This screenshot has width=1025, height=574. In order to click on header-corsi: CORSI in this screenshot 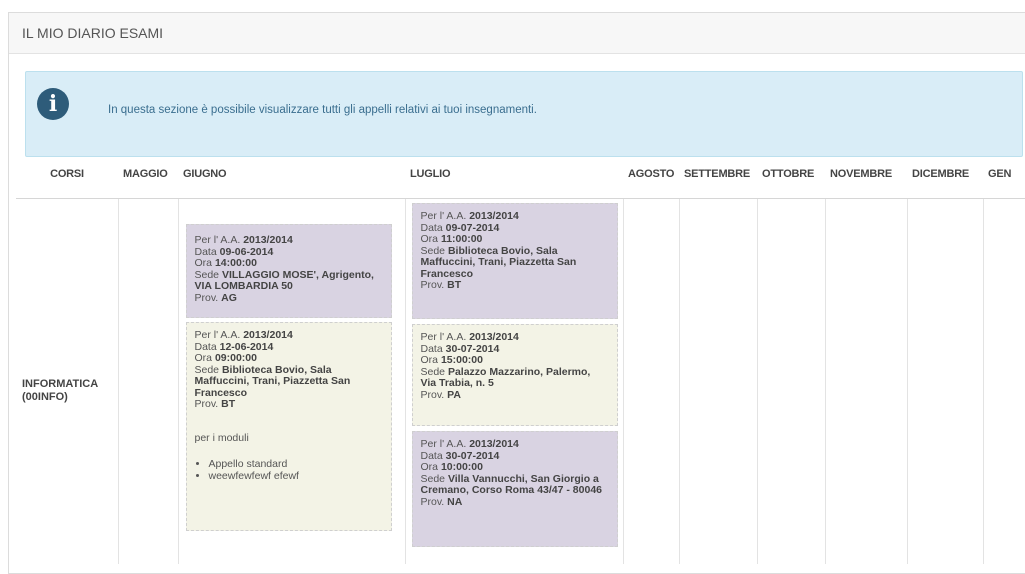, I will do `click(67, 174)`.